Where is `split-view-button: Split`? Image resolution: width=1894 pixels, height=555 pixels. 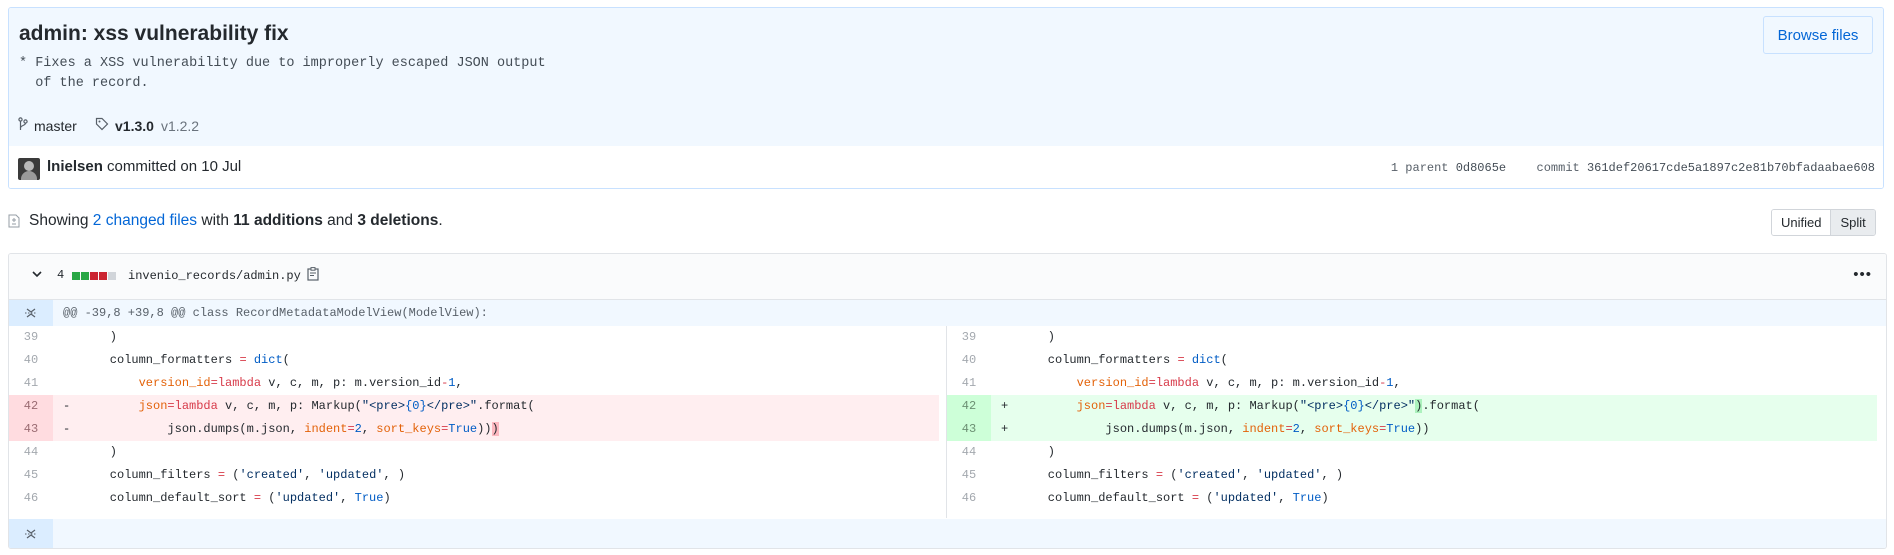
split-view-button: Split is located at coordinates (1852, 222).